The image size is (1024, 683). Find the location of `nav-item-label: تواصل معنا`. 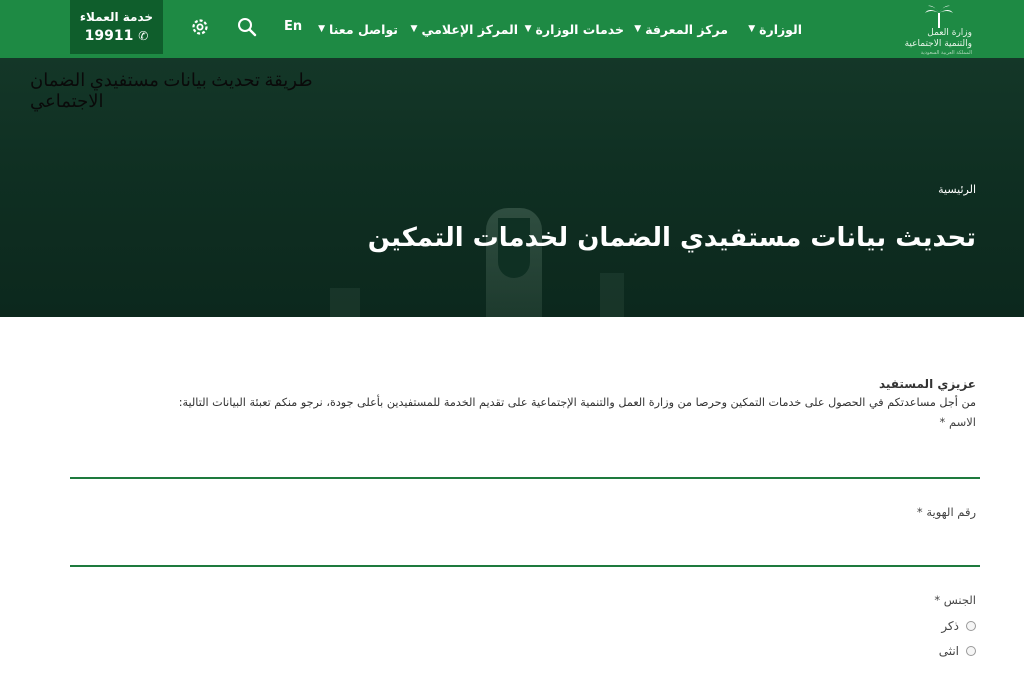

nav-item-label: تواصل معنا is located at coordinates (363, 29).